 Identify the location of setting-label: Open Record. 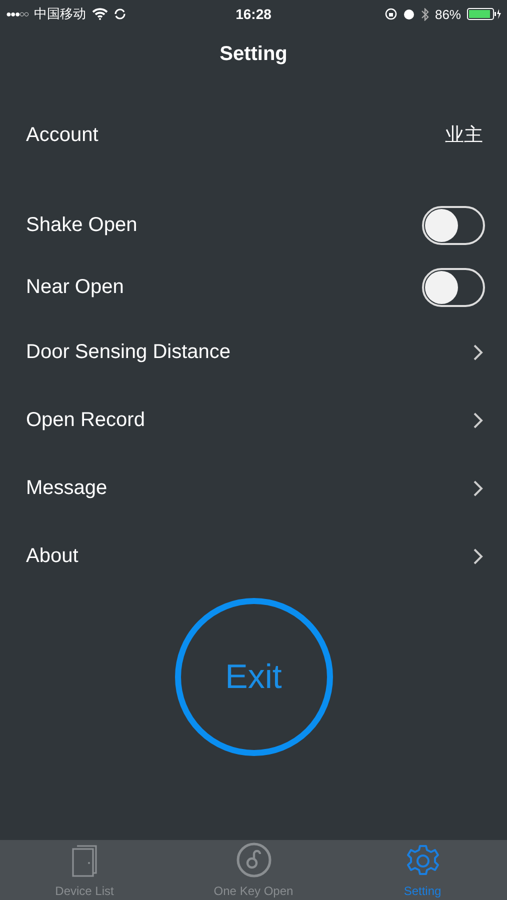
(85, 420).